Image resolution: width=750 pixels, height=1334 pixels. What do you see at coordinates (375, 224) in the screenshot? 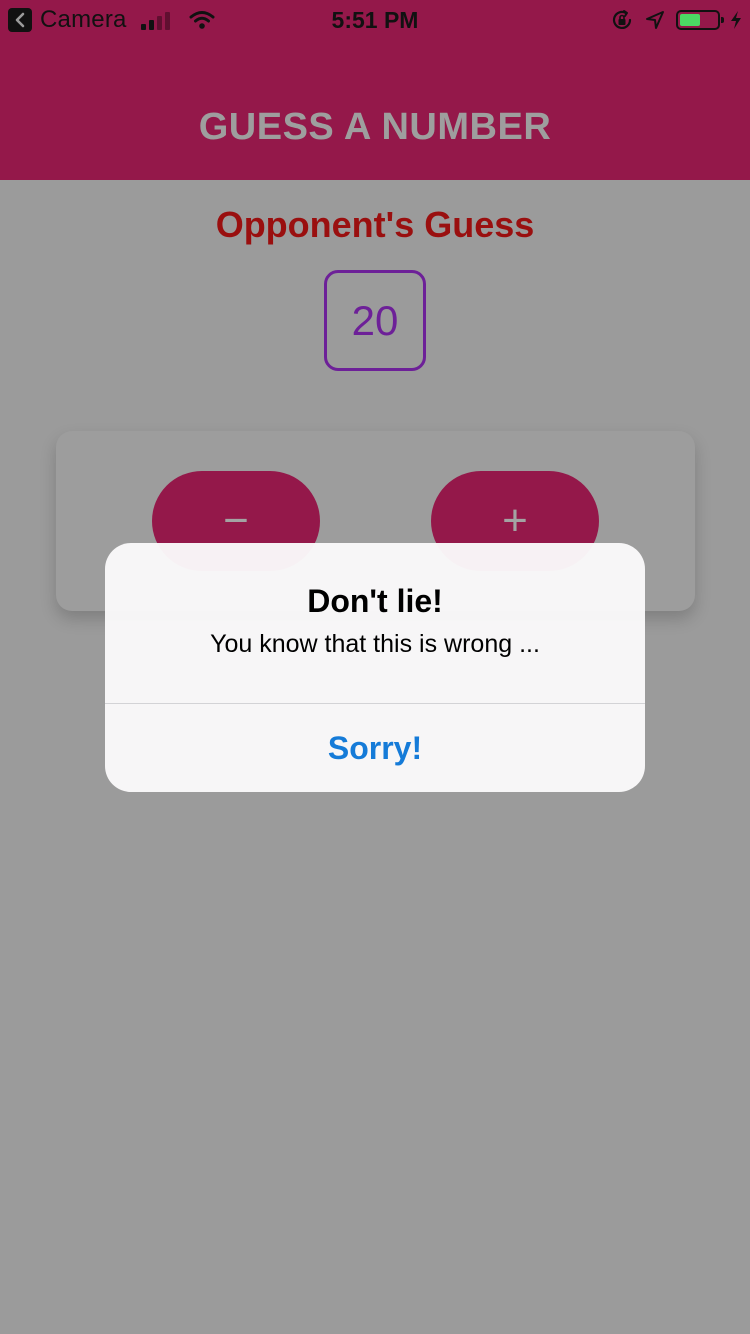
I see `opponent-guess-title: Opponent's Guess` at bounding box center [375, 224].